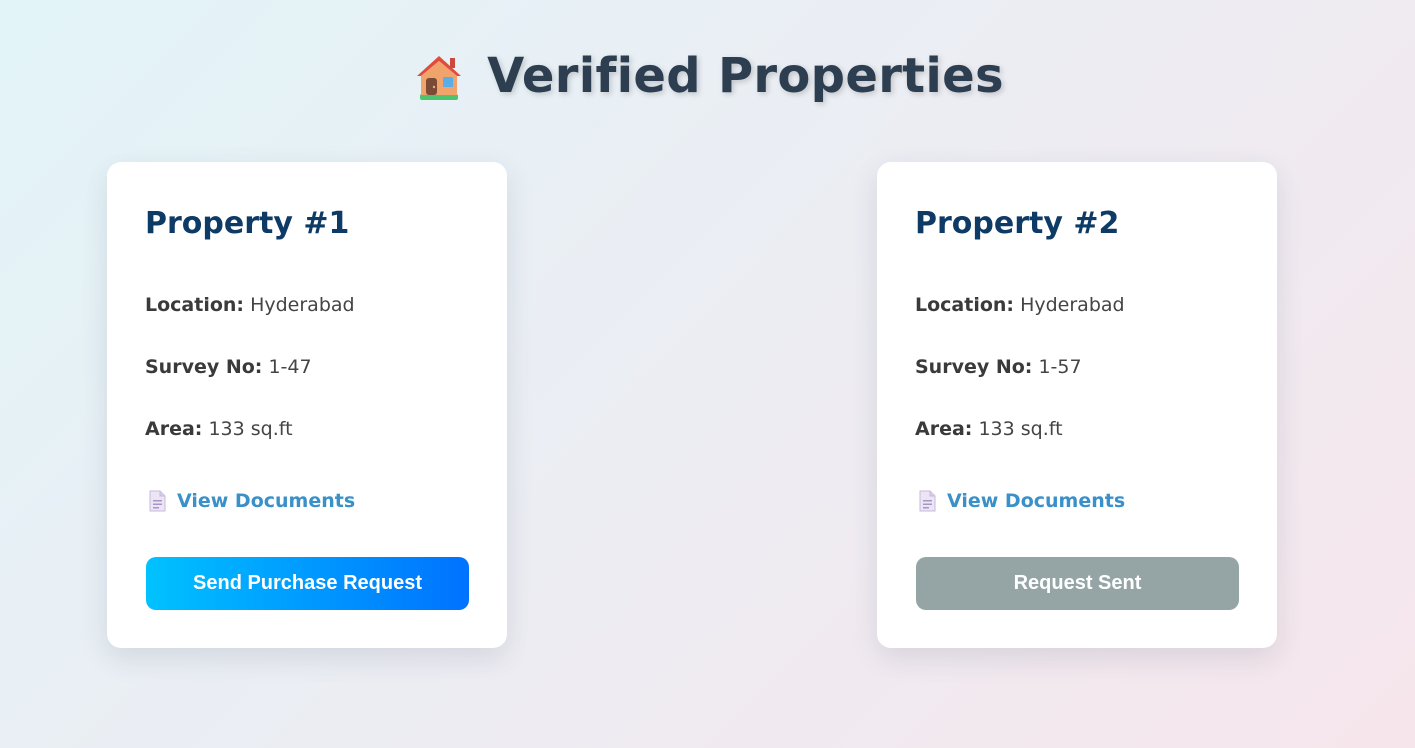 This screenshot has width=1415, height=748. What do you see at coordinates (439, 76) in the screenshot?
I see `house-icon` at bounding box center [439, 76].